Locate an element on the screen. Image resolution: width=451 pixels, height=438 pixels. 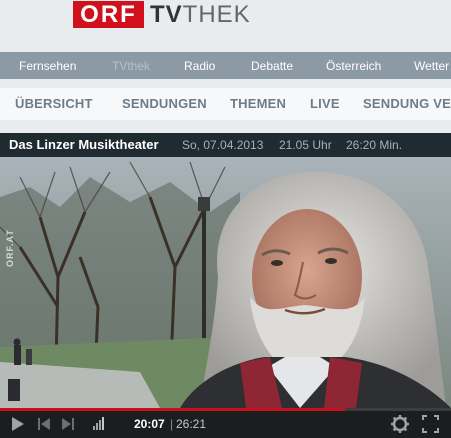
nav-item-oesterreich: Österreich is located at coordinates (353, 66).